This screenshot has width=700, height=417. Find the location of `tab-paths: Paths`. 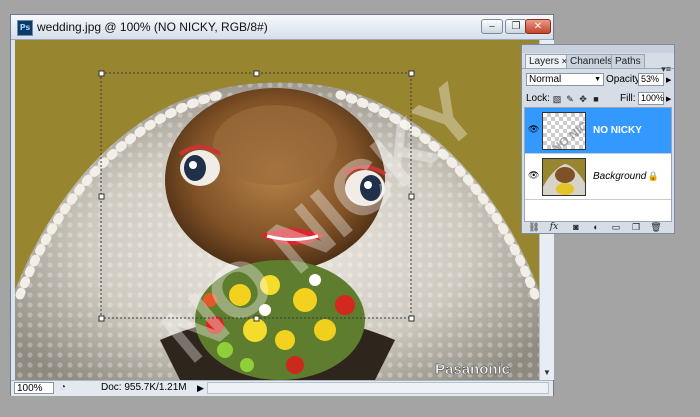

tab-paths: Paths is located at coordinates (628, 61).